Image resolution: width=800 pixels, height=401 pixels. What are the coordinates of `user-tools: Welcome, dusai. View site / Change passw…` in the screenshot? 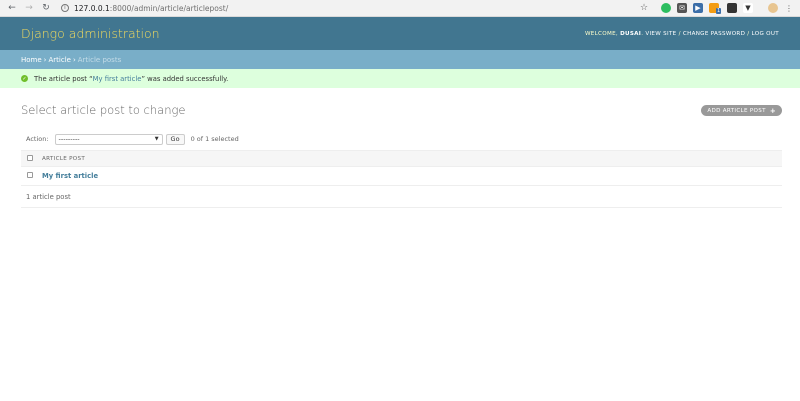 It's located at (682, 34).